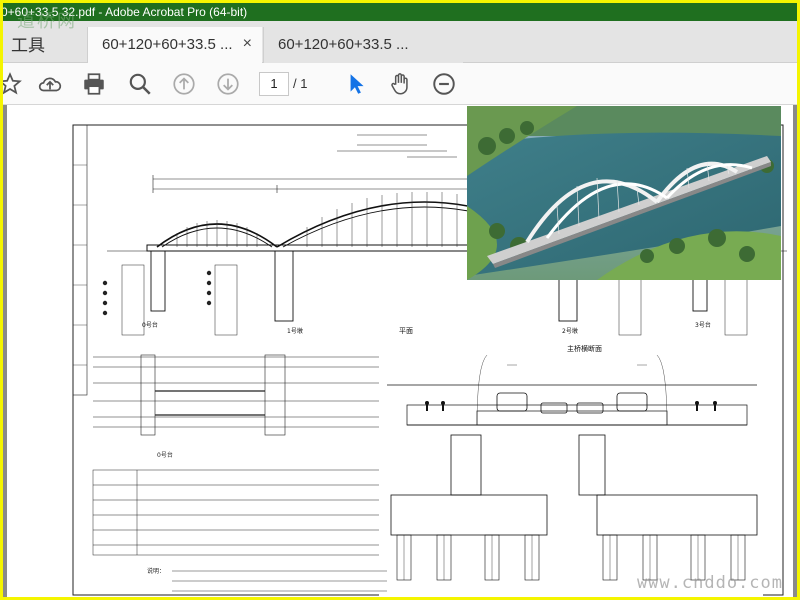  I want to click on bridge-rendering-image, so click(624, 193).